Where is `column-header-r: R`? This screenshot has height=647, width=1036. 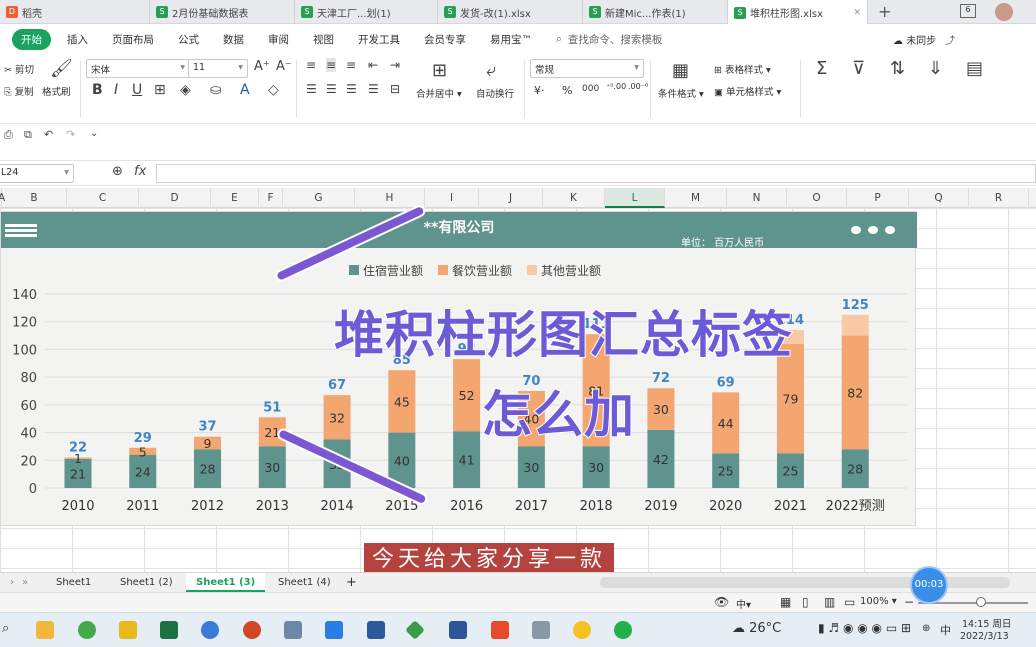 column-header-r: R is located at coordinates (999, 198).